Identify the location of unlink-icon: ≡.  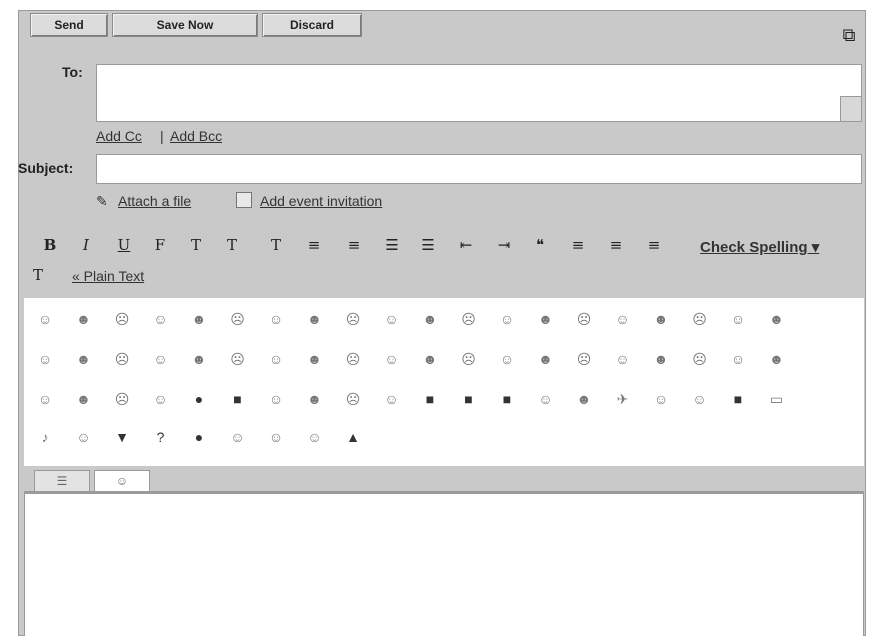
(354, 245).